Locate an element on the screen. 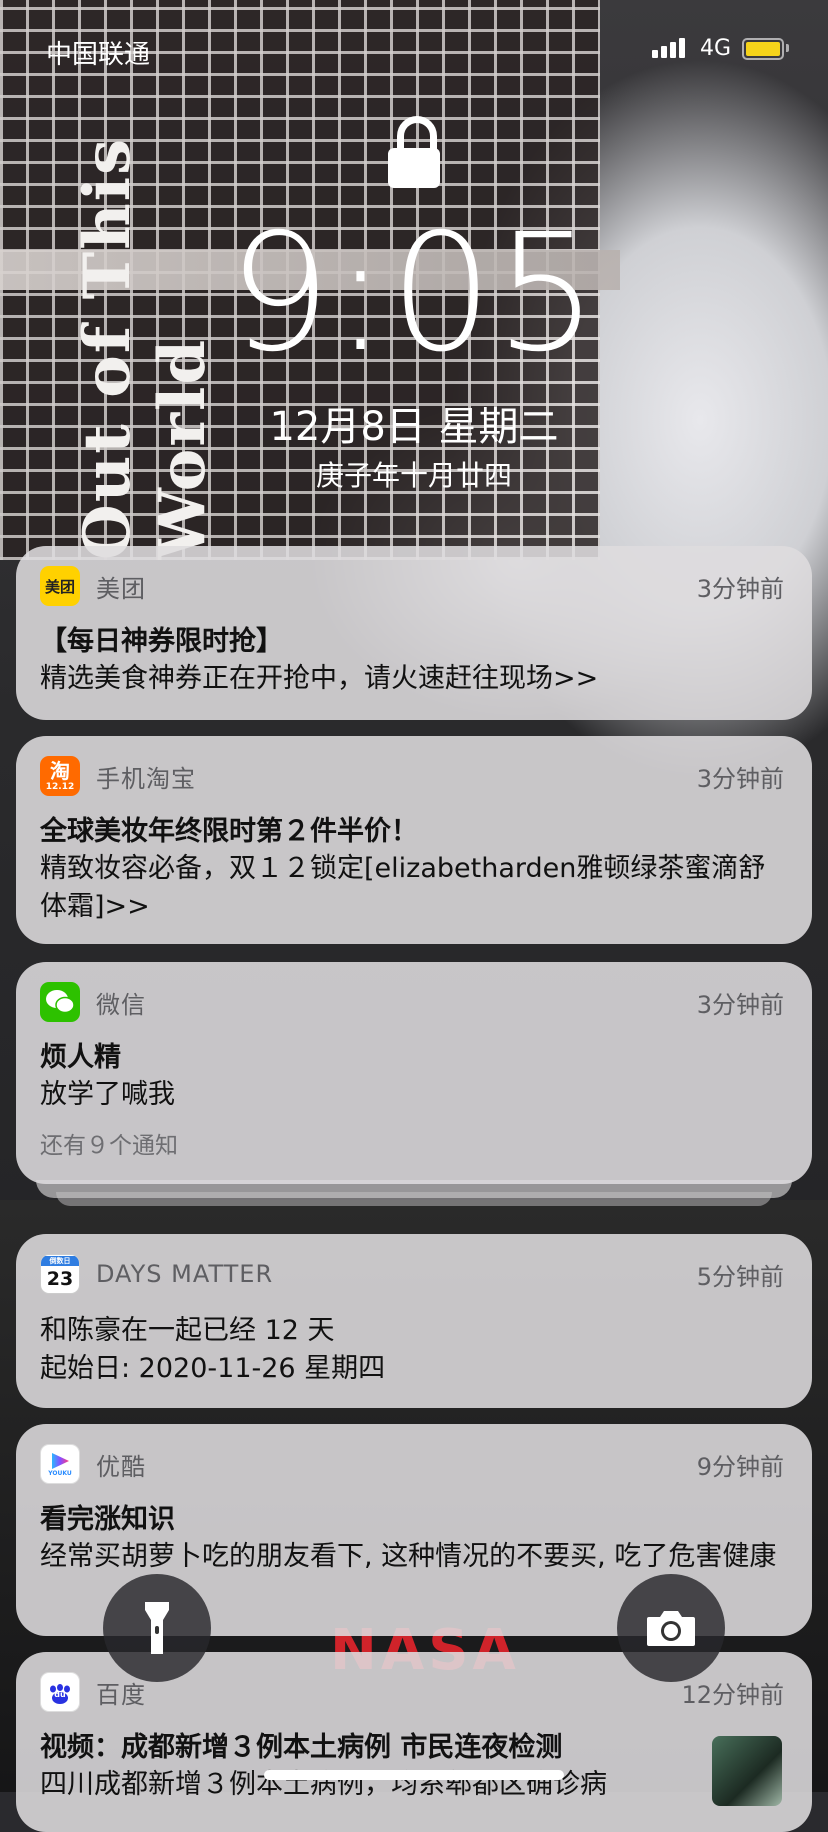 This screenshot has height=1832, width=828. notification-thumbnail is located at coordinates (747, 1771).